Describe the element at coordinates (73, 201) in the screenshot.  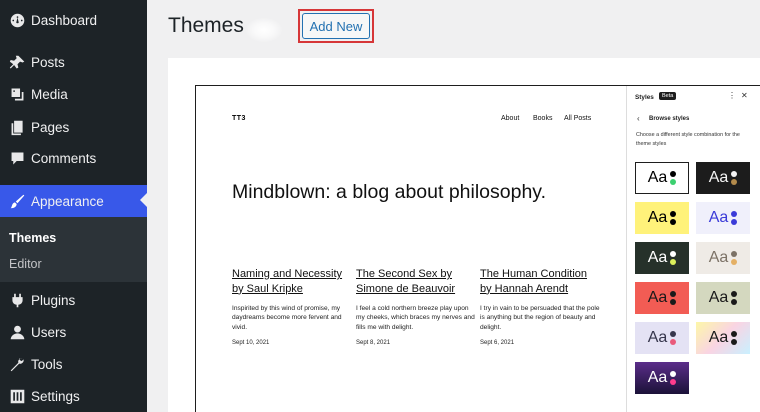
I see `menu-appearance: Appearance` at that location.